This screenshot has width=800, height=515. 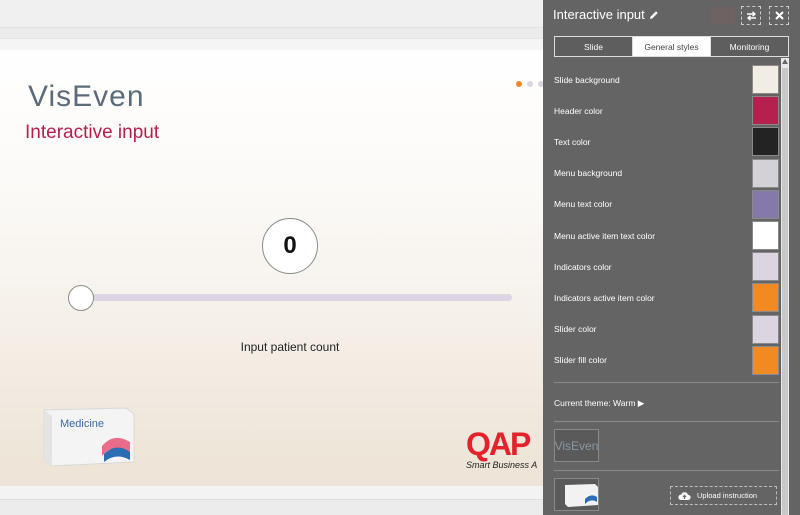 I want to click on tab-monitoring: Monitoring, so click(x=749, y=46).